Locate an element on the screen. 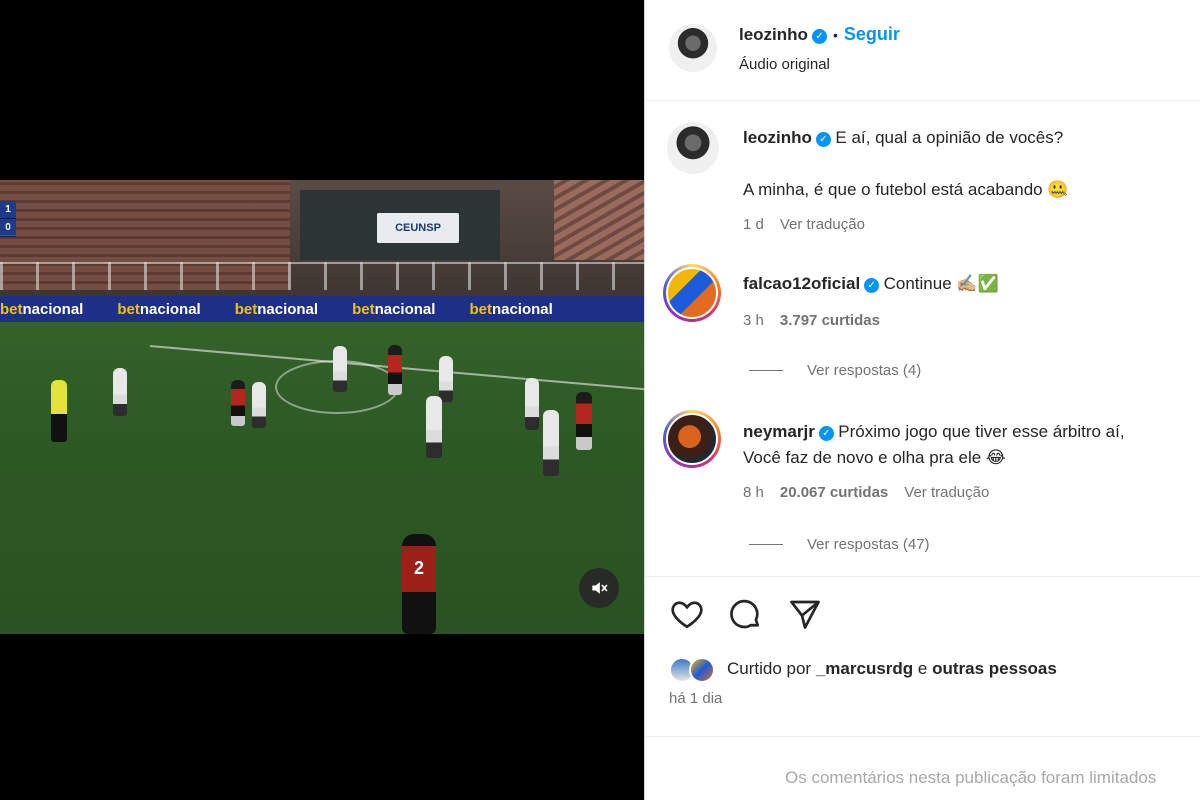  stadium-fence is located at coordinates (322, 276).